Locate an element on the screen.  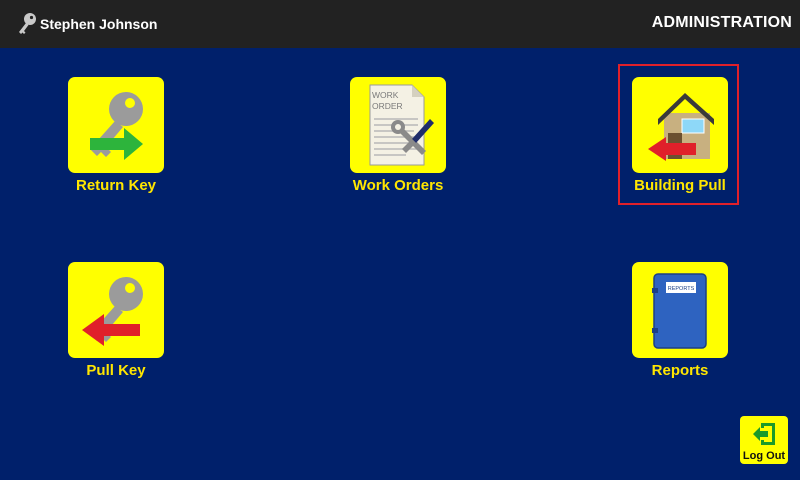
return-key-button: Return Key is located at coordinates (116, 135).